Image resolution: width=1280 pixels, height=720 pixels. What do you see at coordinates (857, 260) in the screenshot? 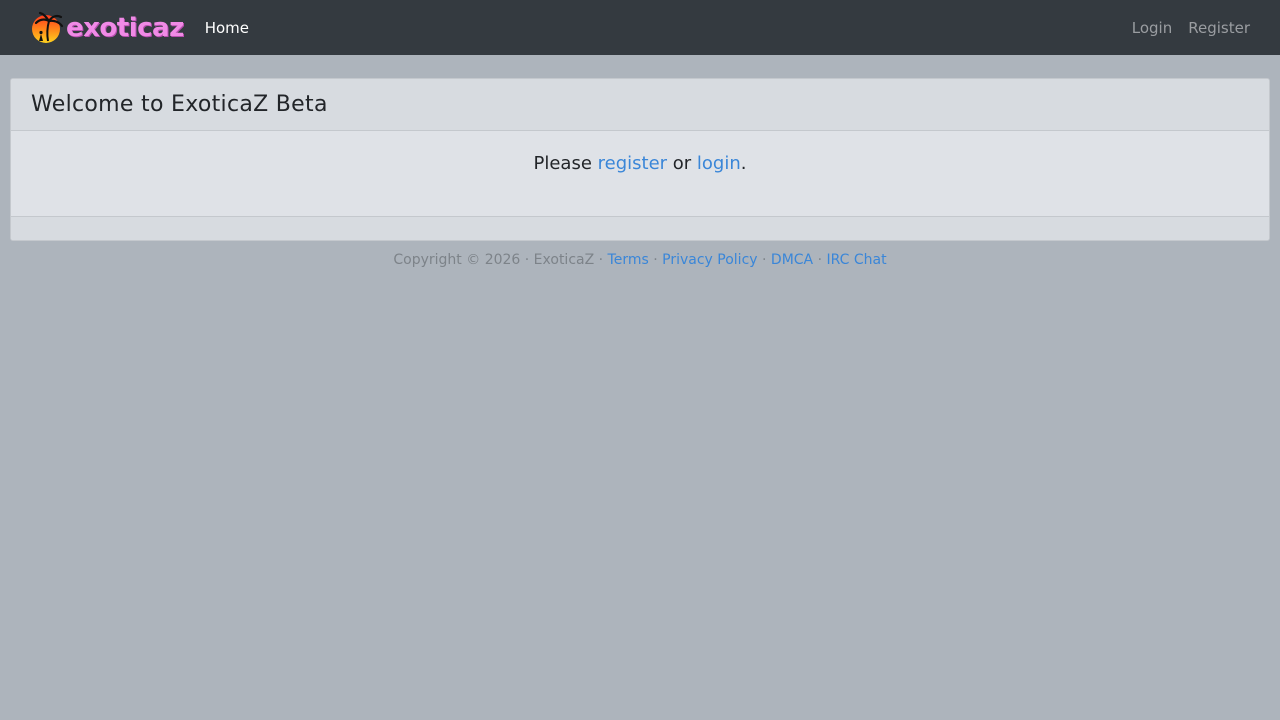
I see `footer-irc-link: IRC Chat` at bounding box center [857, 260].